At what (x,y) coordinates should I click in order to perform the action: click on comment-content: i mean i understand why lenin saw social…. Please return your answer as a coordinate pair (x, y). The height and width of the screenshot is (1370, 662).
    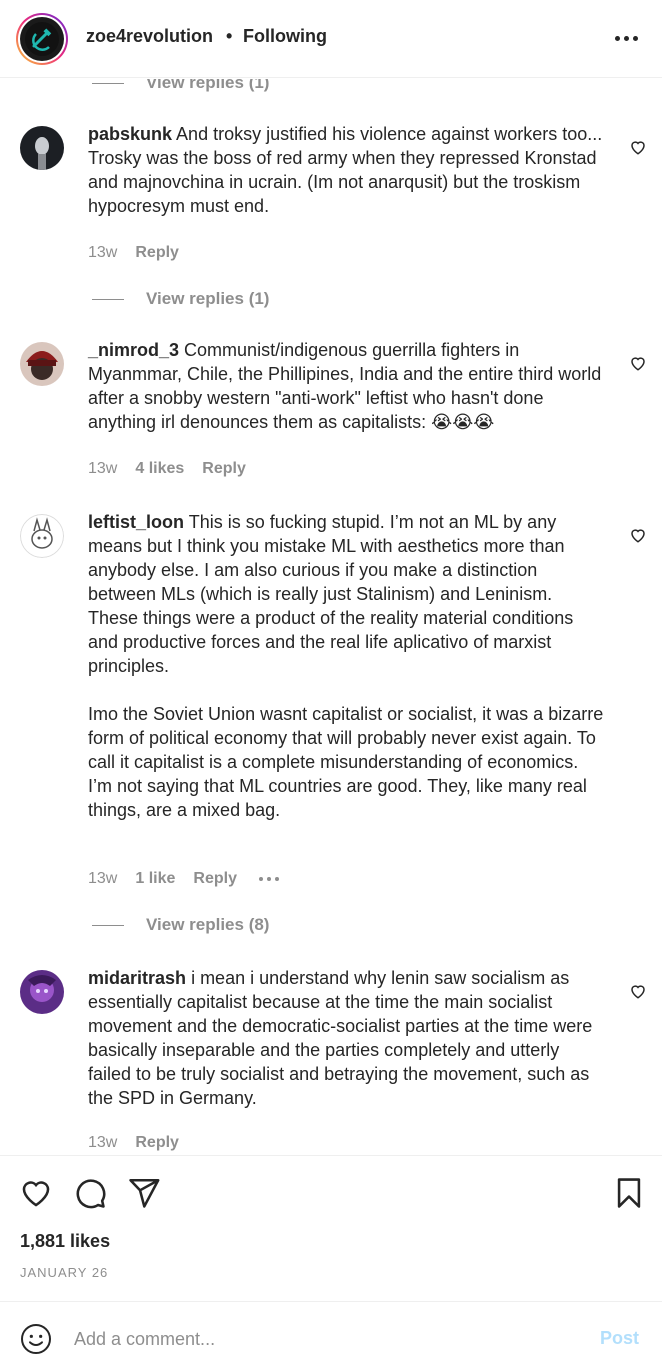
    Looking at the image, I should click on (340, 1038).